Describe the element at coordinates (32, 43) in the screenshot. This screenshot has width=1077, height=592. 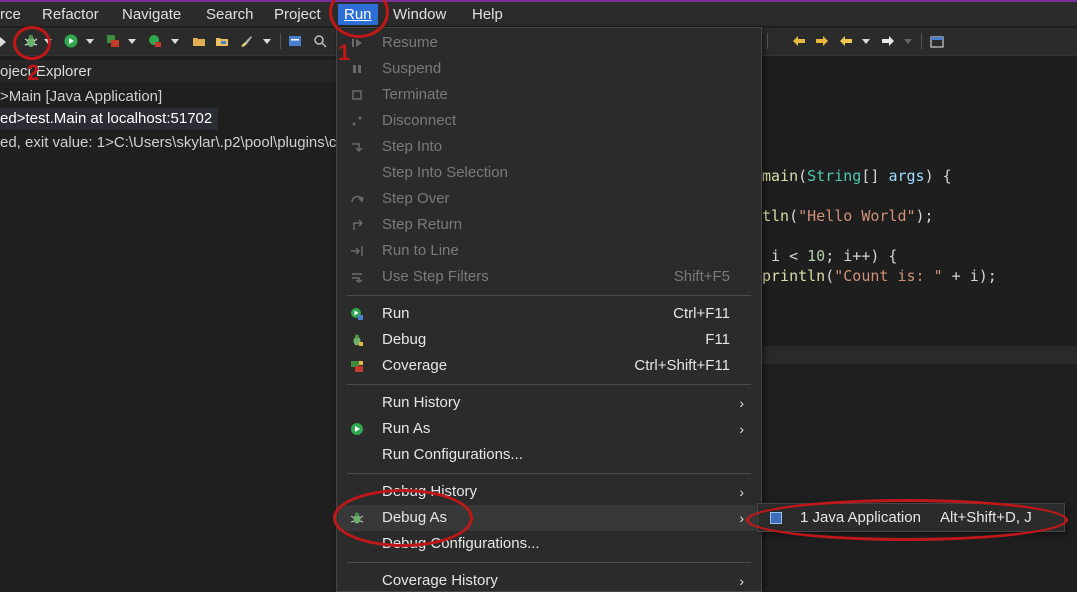
I see `annotation-circle-debug-button` at that location.